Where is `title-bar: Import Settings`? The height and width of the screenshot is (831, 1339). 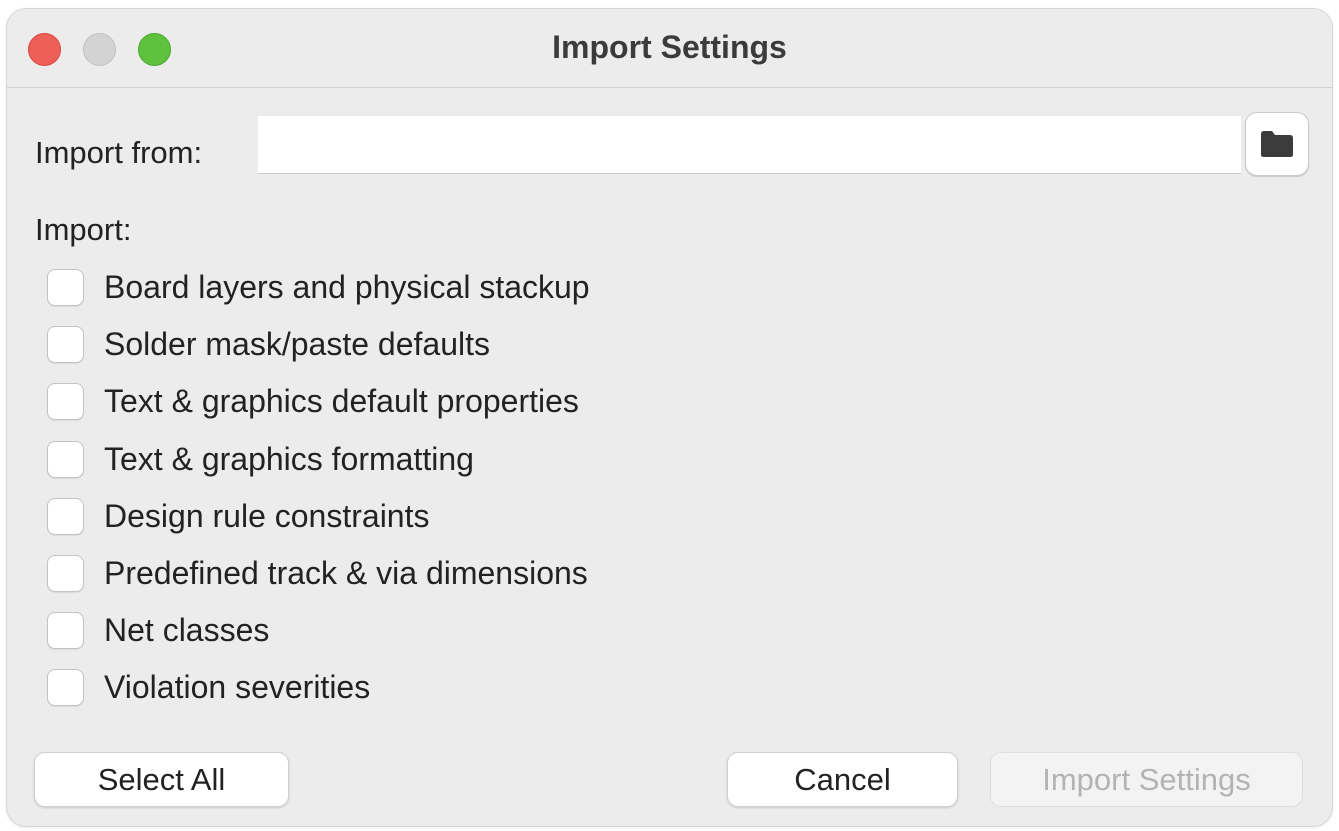
title-bar: Import Settings is located at coordinates (669, 48).